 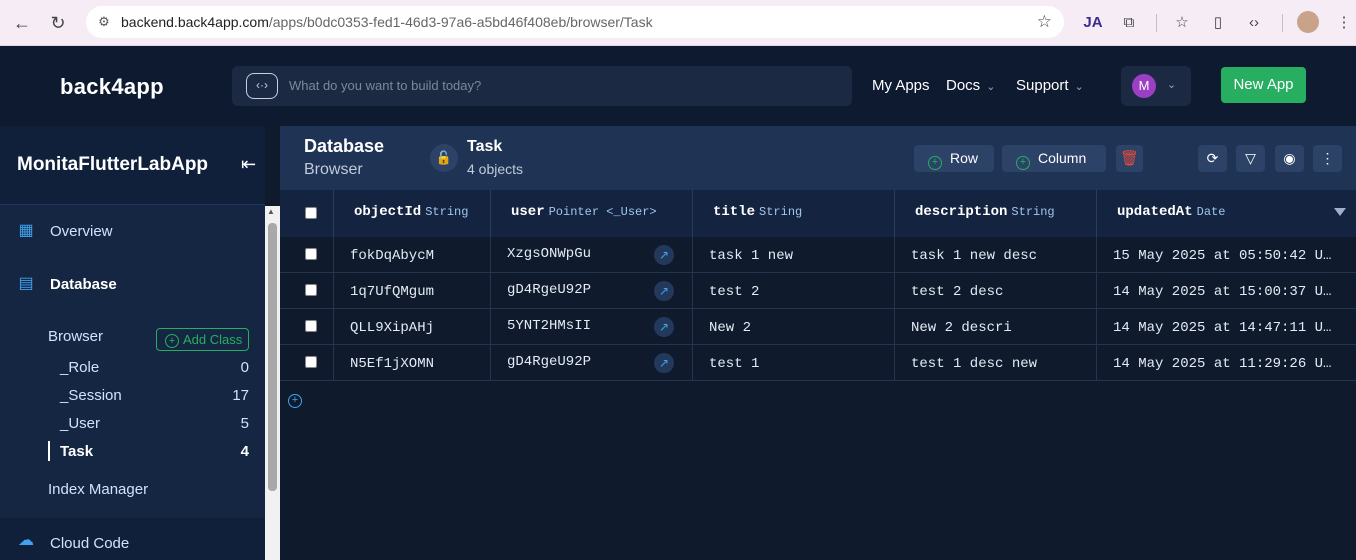 I want to click on site-info-icon: ⚙, so click(x=104, y=22).